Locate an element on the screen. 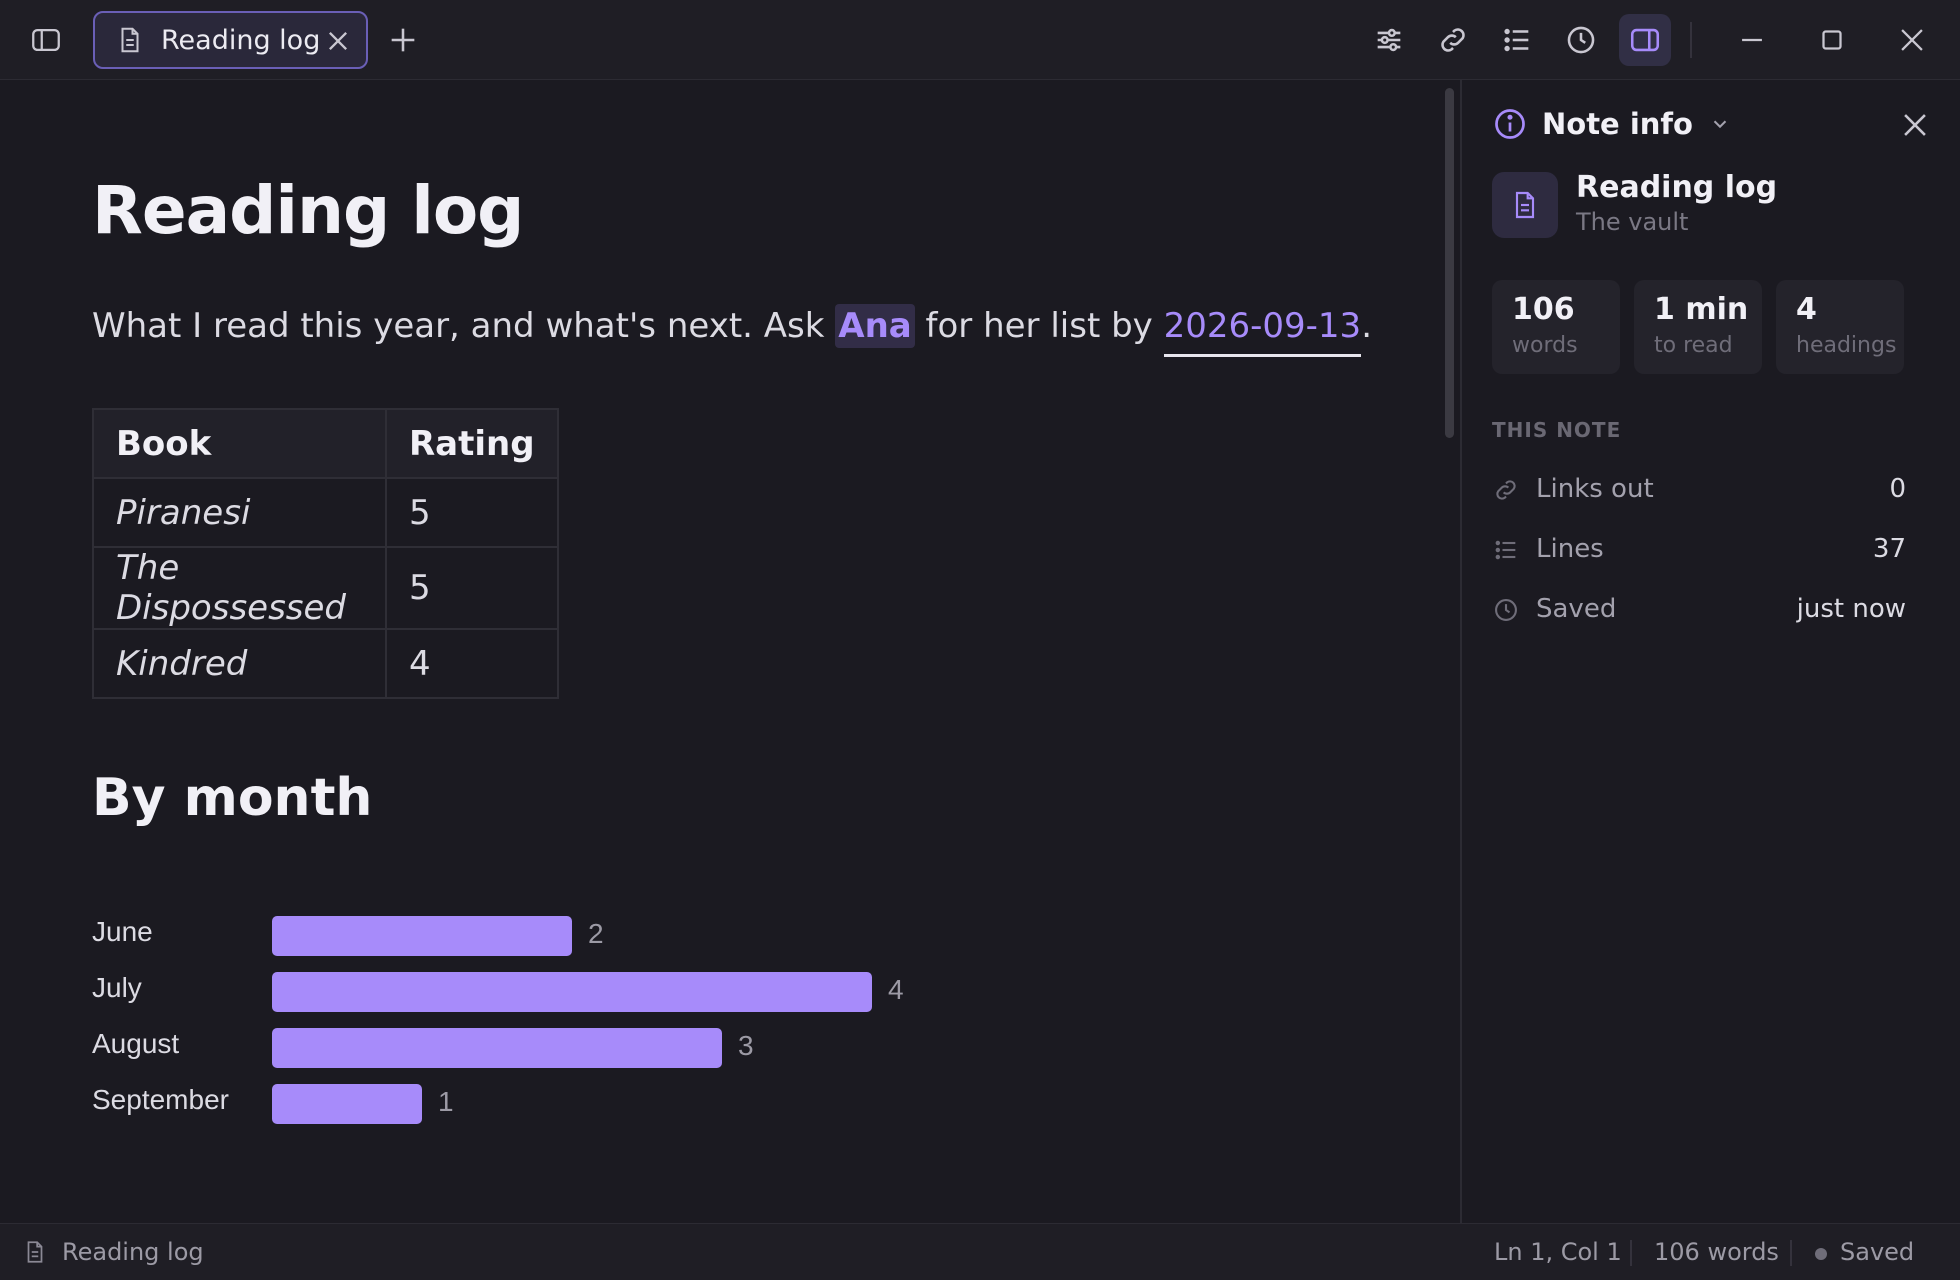 This screenshot has height=1280, width=1960. links-button is located at coordinates (1453, 40).